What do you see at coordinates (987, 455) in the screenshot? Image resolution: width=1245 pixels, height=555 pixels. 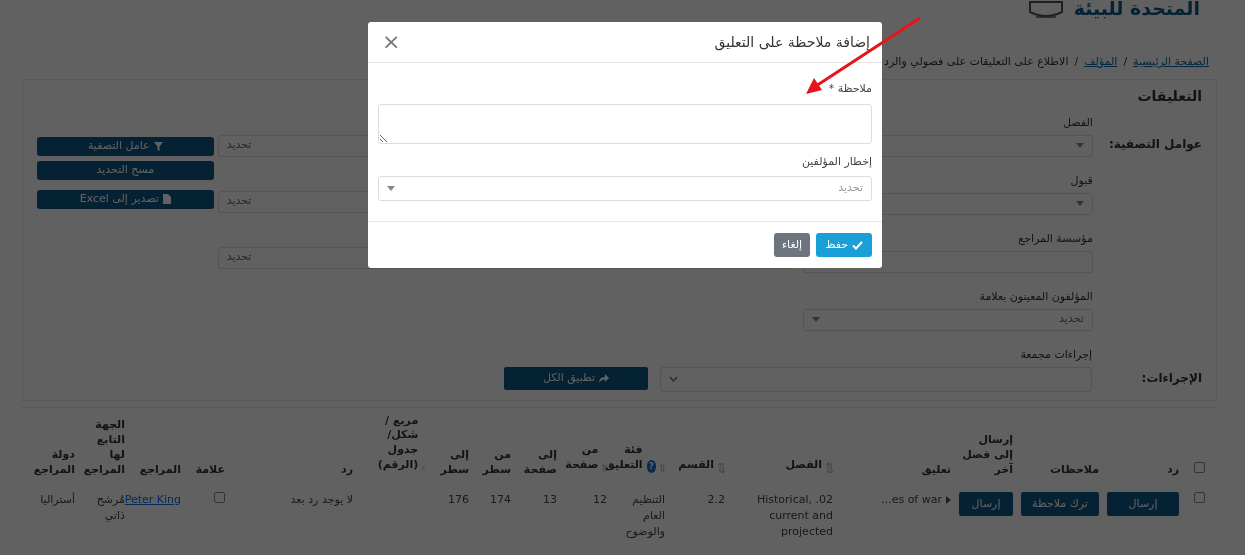 I see `column-header: إرسال إلى فصل آخر` at bounding box center [987, 455].